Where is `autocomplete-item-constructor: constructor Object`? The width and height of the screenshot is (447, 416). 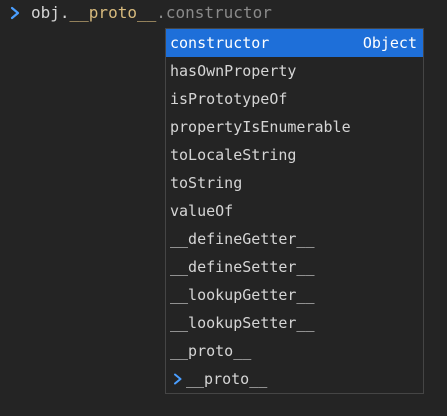 autocomplete-item-constructor: constructor Object is located at coordinates (294, 43).